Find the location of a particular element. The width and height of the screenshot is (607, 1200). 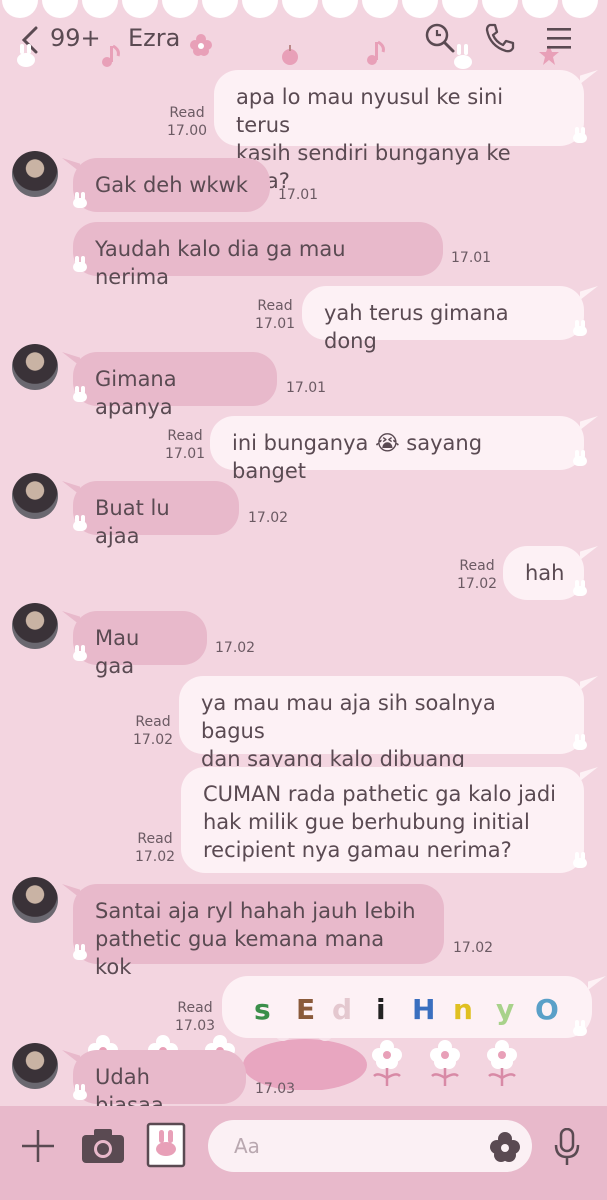

sticker-letter: y is located at coordinates (505, 1009).